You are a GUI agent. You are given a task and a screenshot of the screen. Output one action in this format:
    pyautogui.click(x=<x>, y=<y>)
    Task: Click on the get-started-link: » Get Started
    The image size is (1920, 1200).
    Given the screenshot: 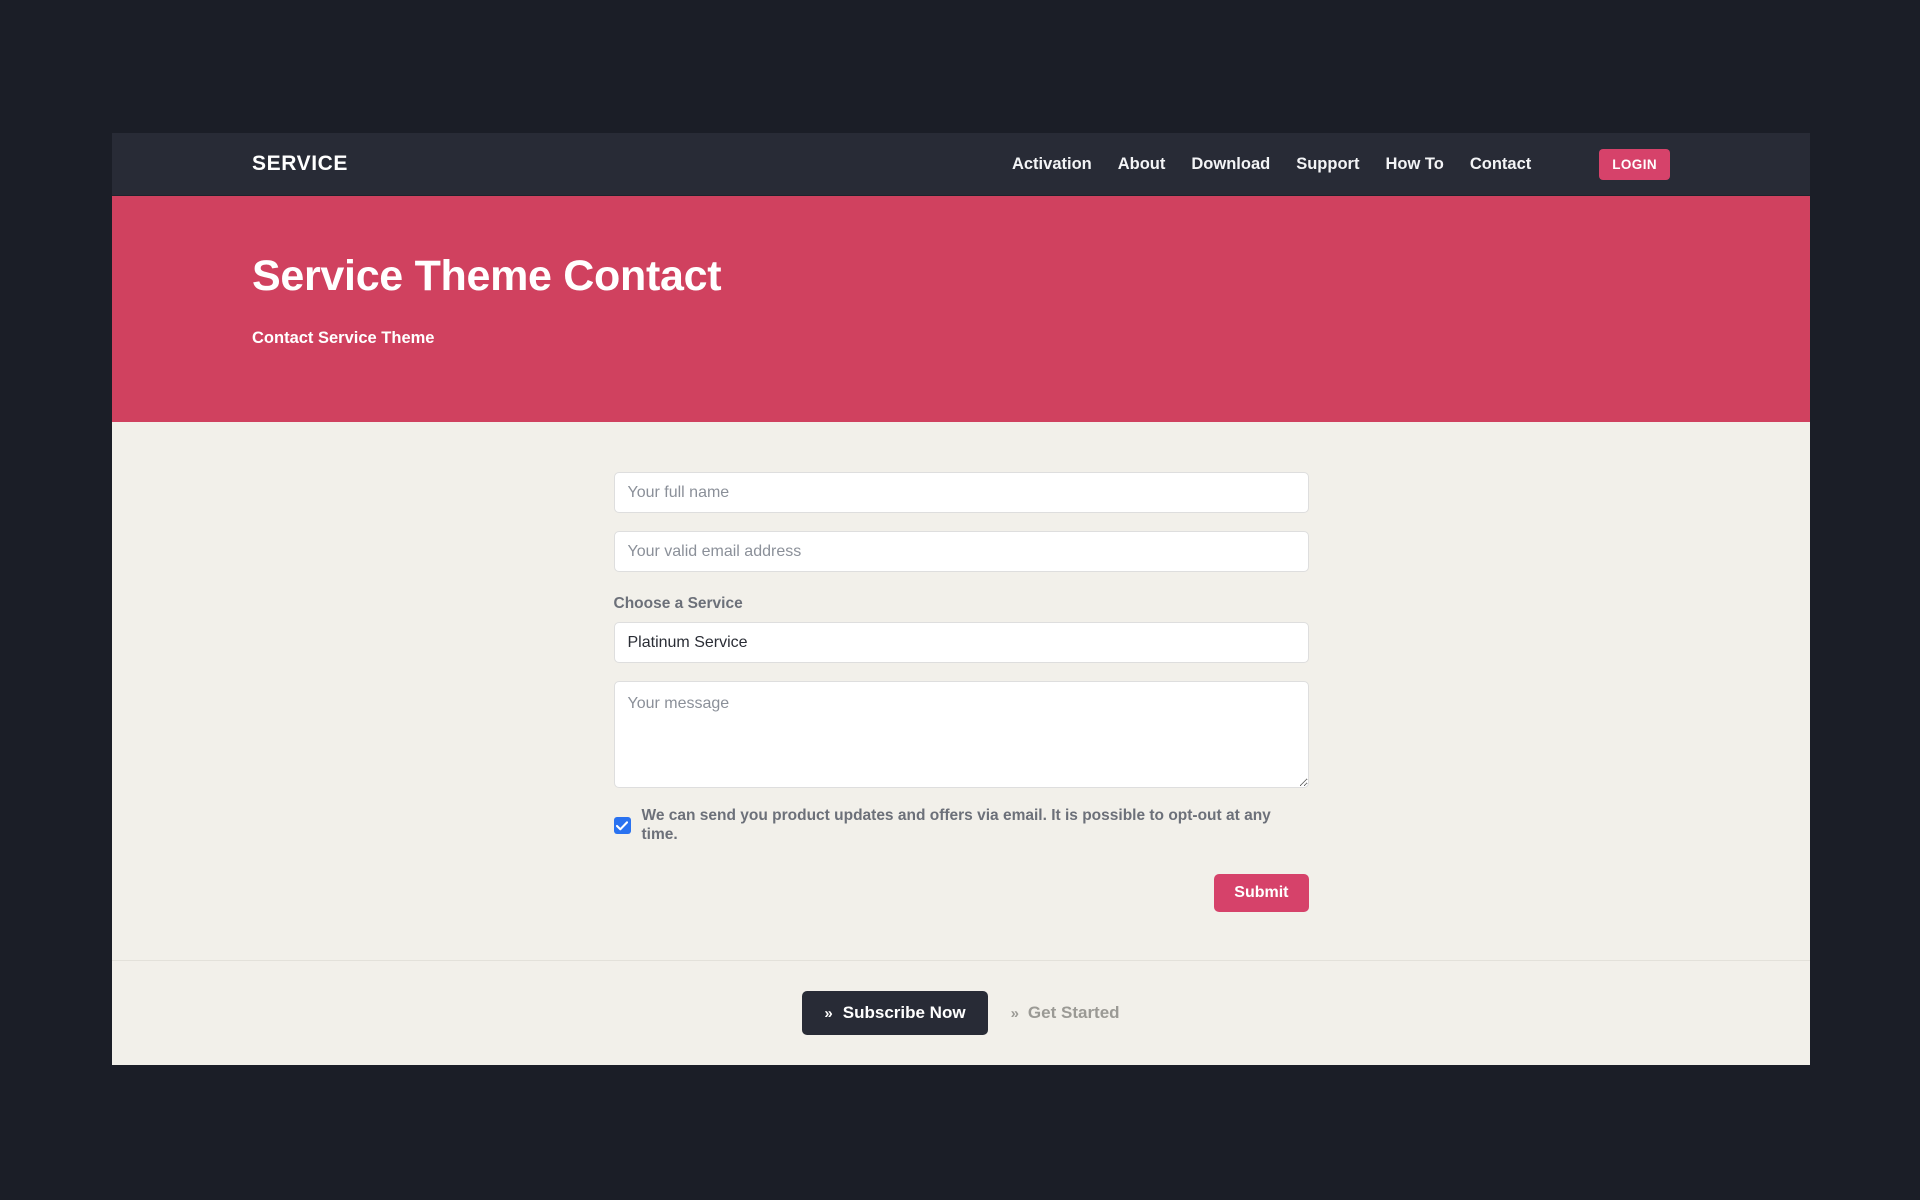 What is the action you would take?
    pyautogui.click(x=1065, y=1013)
    